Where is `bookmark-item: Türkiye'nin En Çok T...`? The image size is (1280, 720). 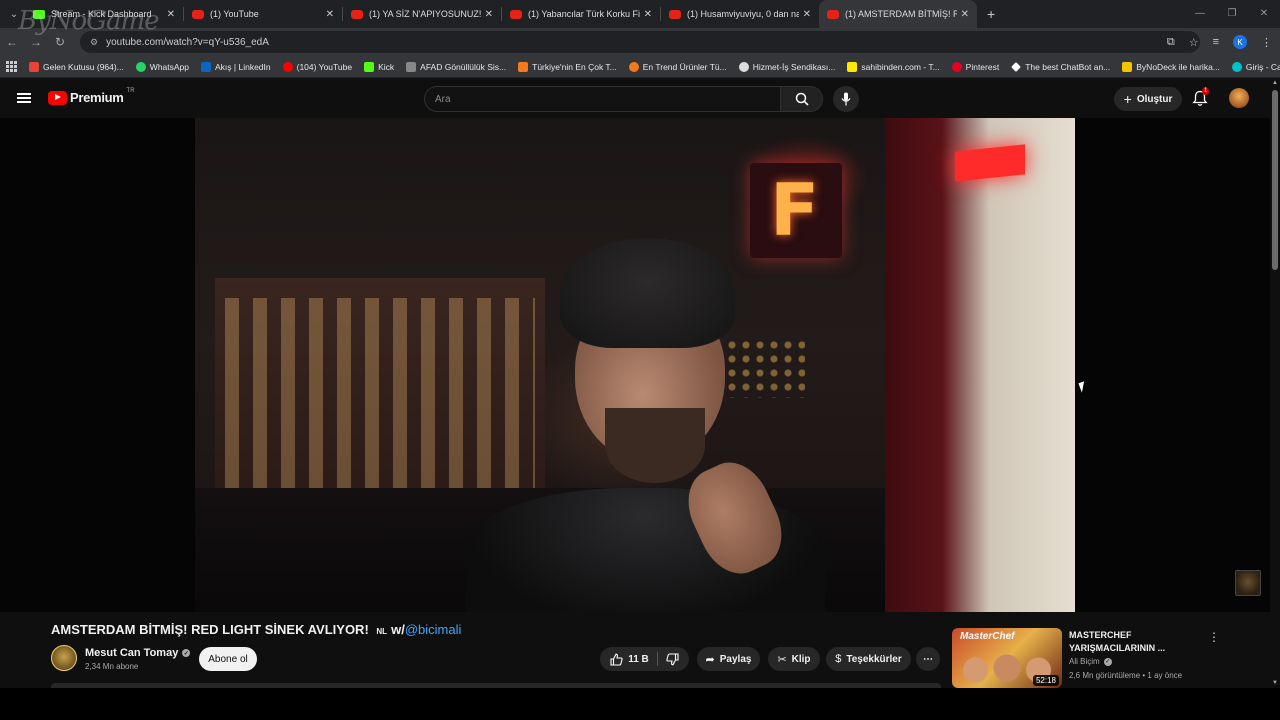
bookmark-item: Türkiye'nin En Çok T... is located at coordinates (567, 66).